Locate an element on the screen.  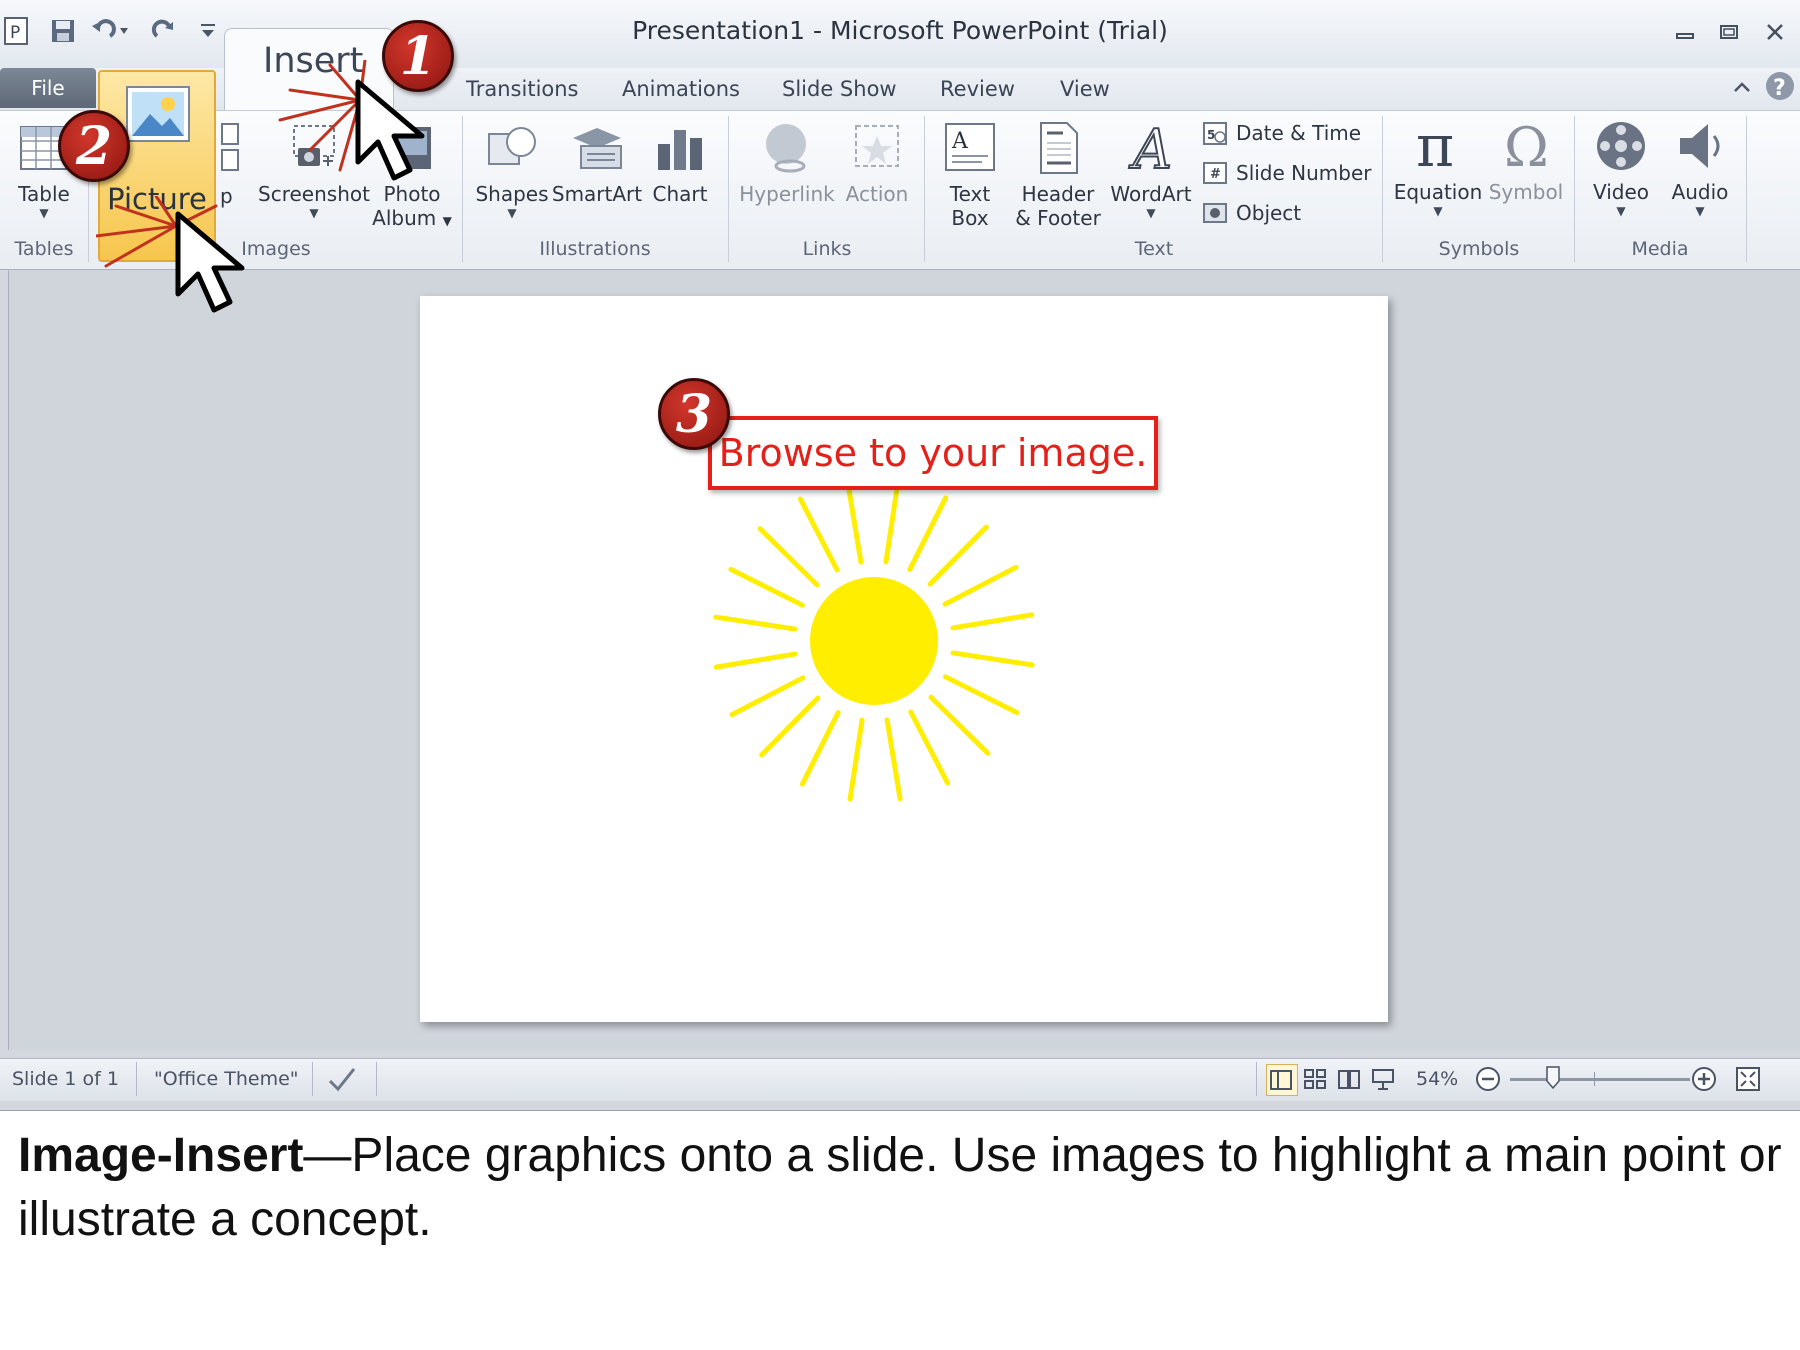
powerpoint-app-icon: P is located at coordinates (16, 31).